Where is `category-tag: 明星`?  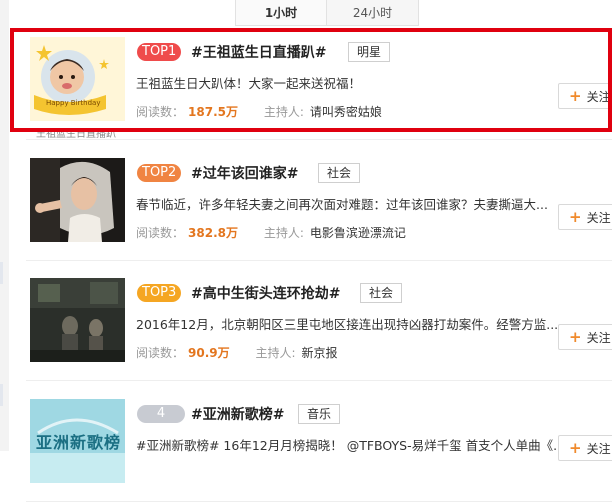
category-tag: 明星 is located at coordinates (369, 52).